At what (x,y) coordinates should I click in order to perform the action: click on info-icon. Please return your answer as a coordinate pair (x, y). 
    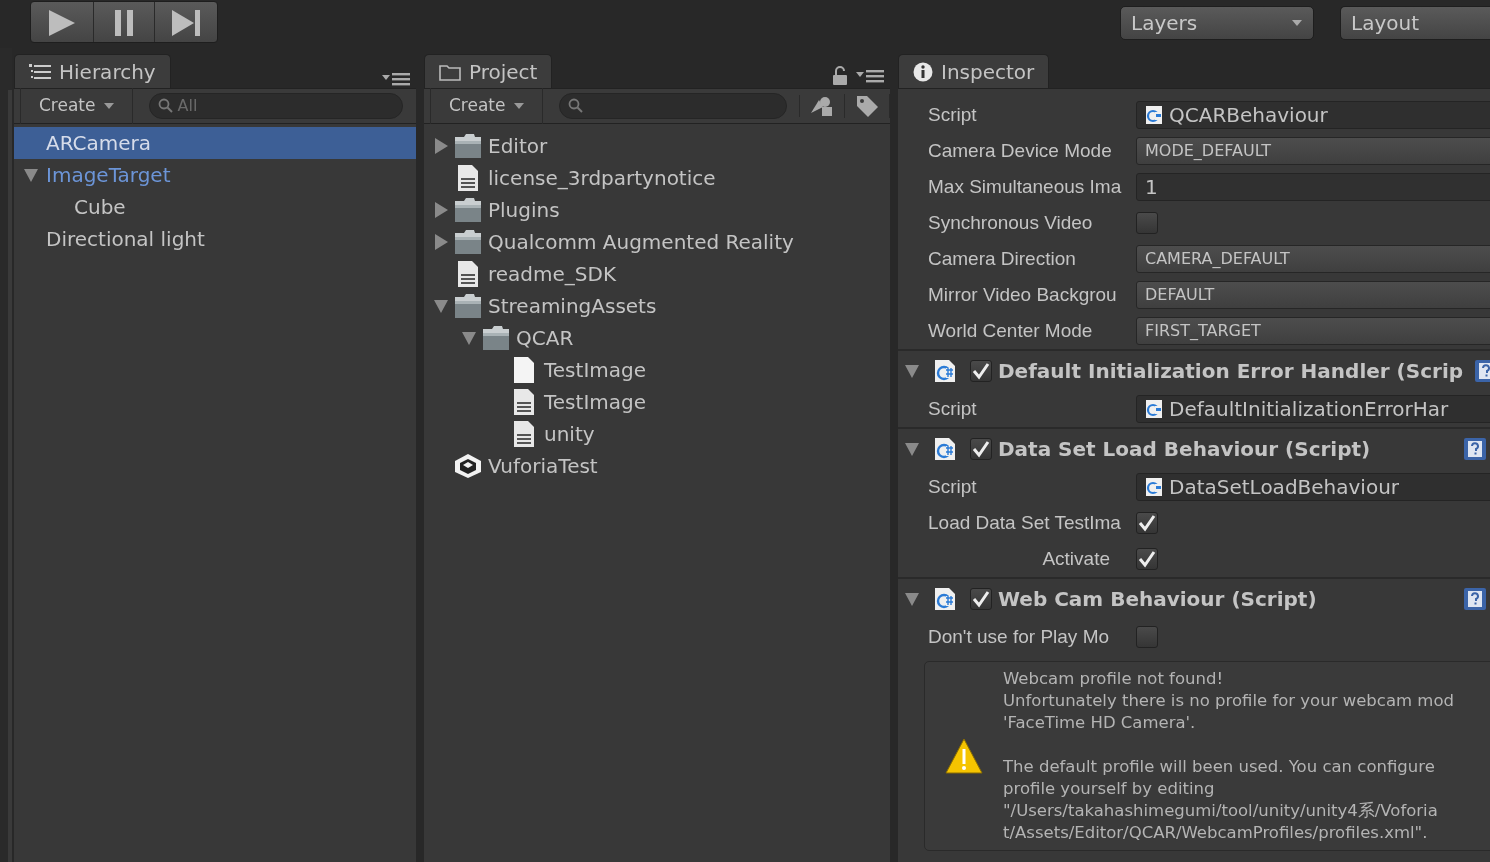
    Looking at the image, I should click on (923, 71).